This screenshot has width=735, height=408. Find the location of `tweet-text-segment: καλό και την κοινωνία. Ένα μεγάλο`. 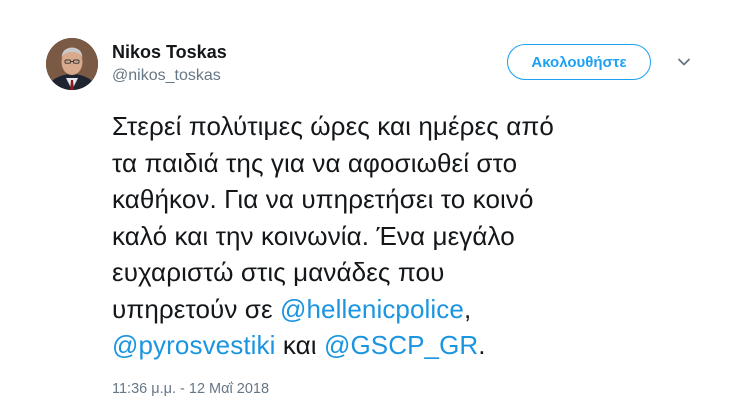

tweet-text-segment: καλό και την κοινωνία. Ένα μεγάλο is located at coordinates (313, 235).